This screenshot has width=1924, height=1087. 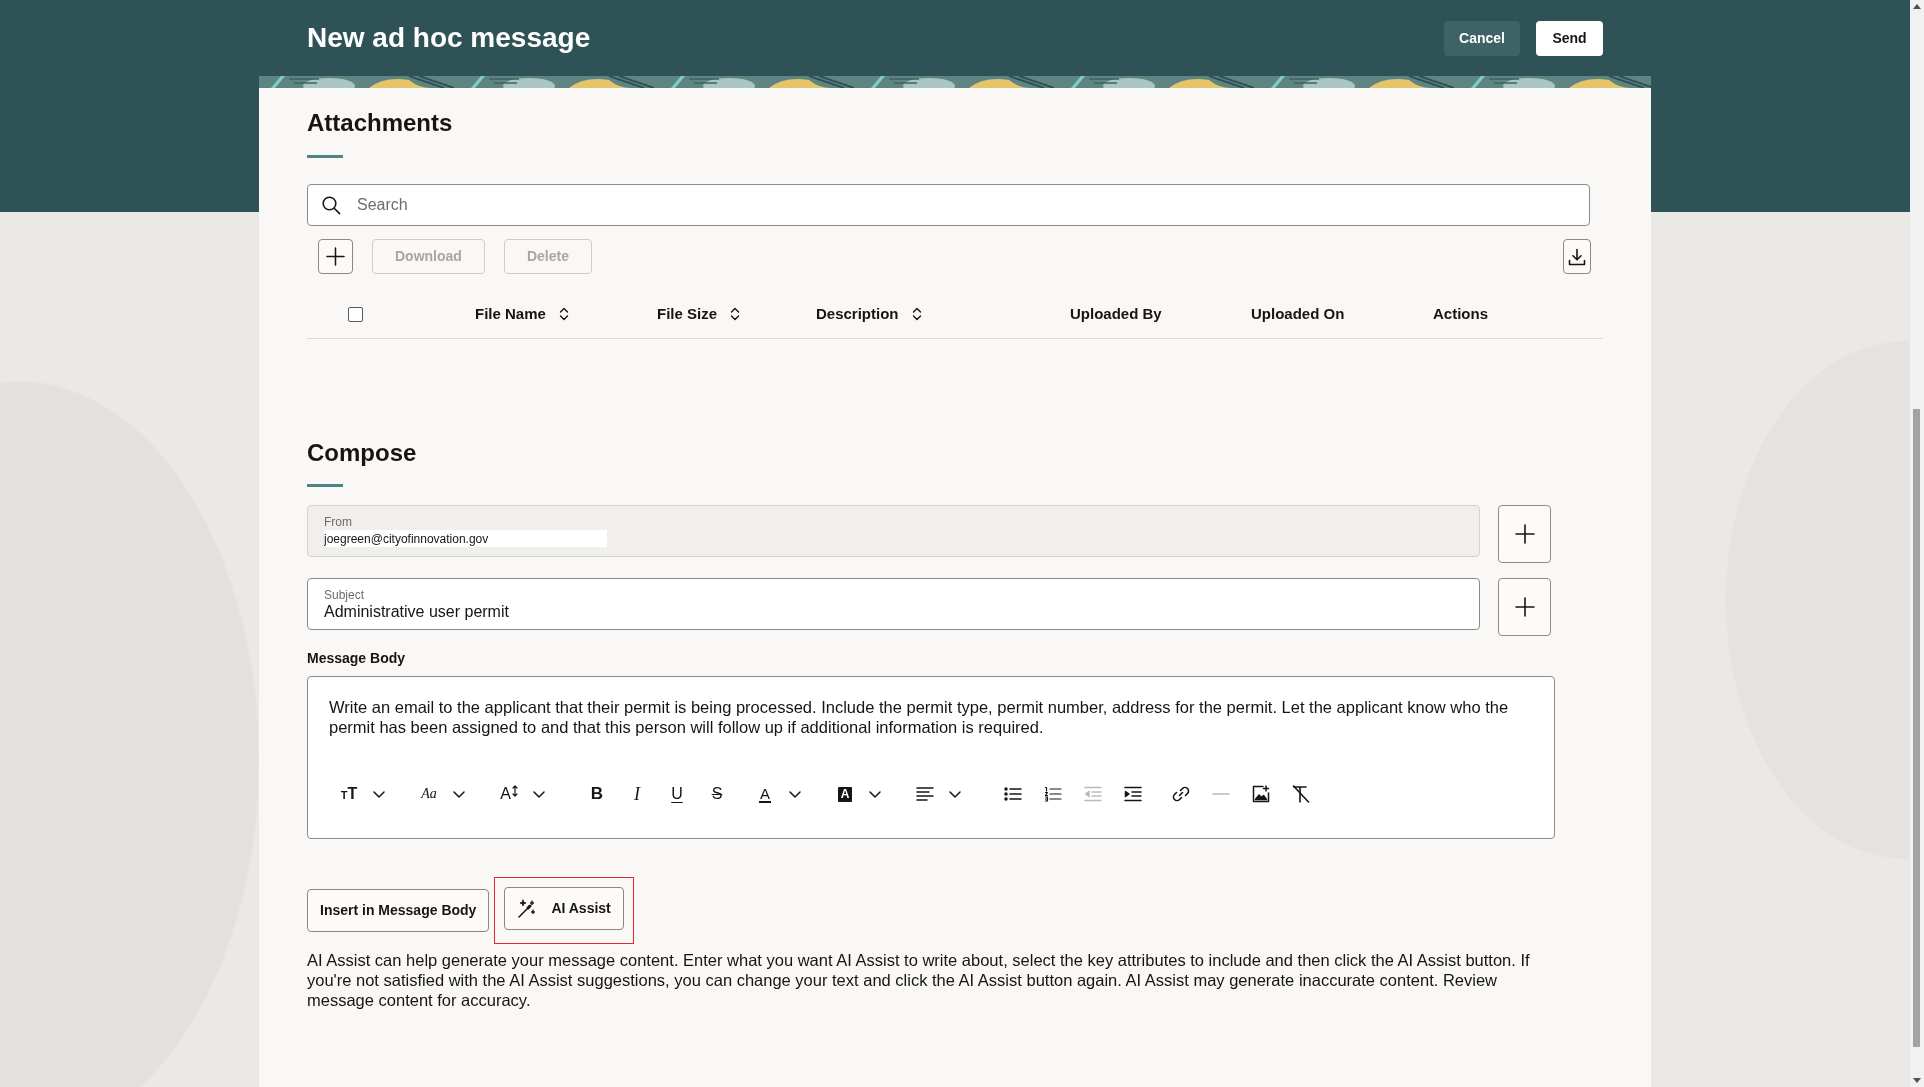 What do you see at coordinates (1221, 794) in the screenshot?
I see `horizontal-line-icon` at bounding box center [1221, 794].